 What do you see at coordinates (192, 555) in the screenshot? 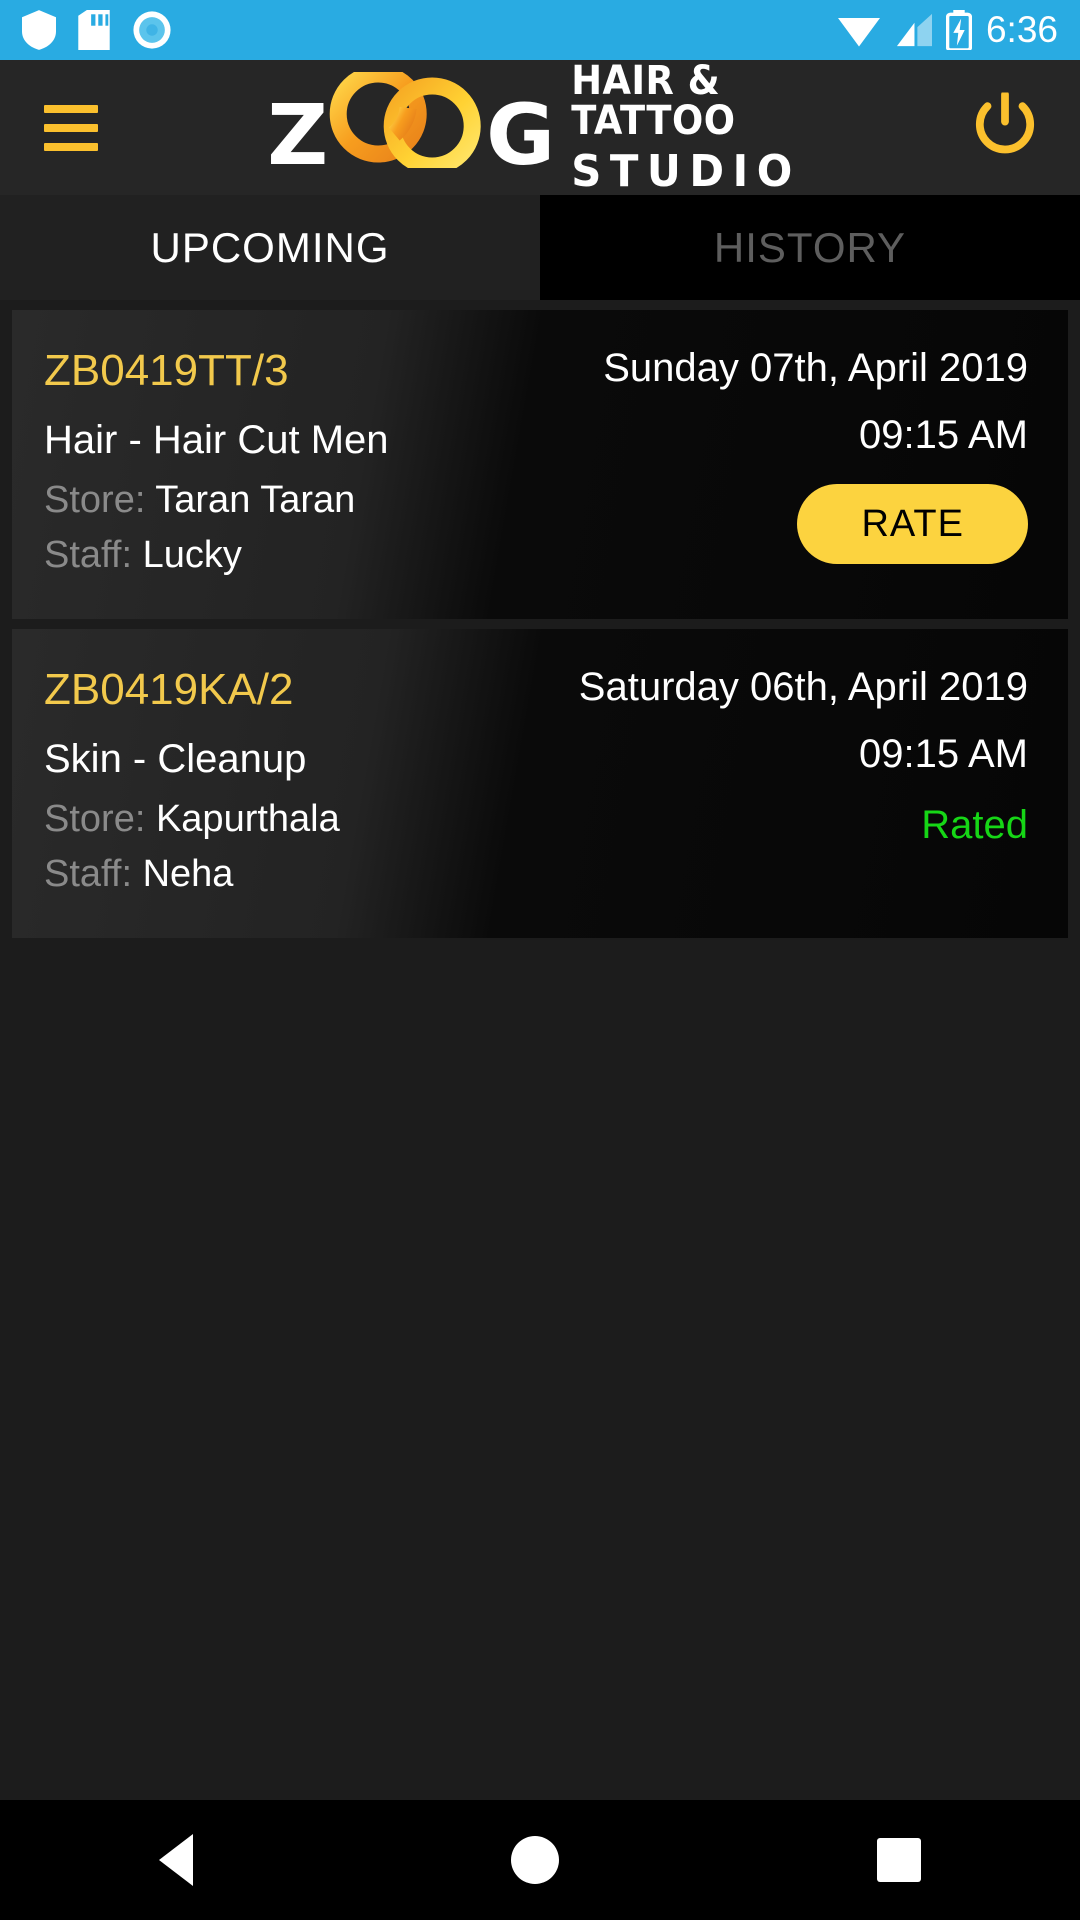
I see `staff-value: Lucky` at bounding box center [192, 555].